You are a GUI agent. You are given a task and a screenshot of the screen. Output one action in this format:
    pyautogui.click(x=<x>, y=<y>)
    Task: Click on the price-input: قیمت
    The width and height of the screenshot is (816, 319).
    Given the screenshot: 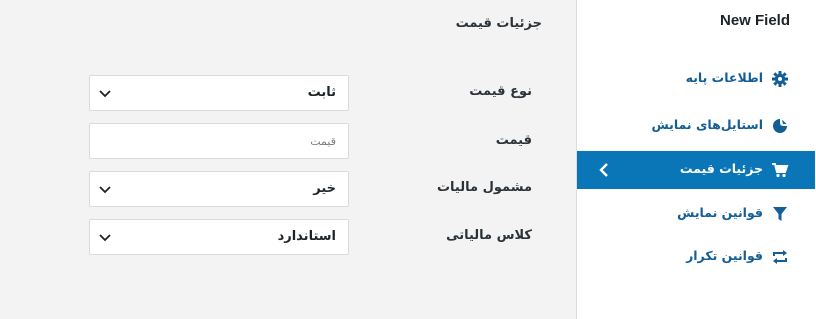 What is the action you would take?
    pyautogui.click(x=219, y=141)
    